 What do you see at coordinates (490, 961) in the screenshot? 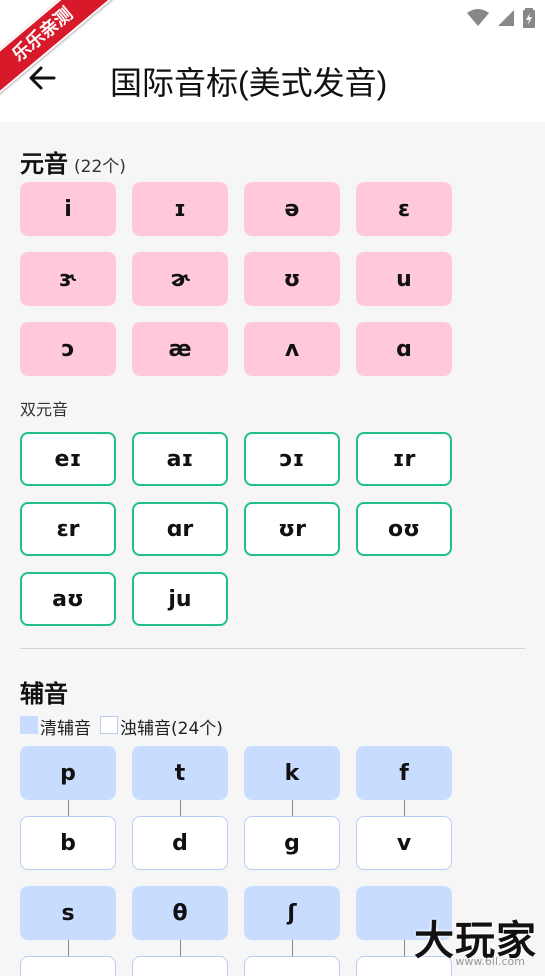
I see `watermark-url: www.6il.com` at bounding box center [490, 961].